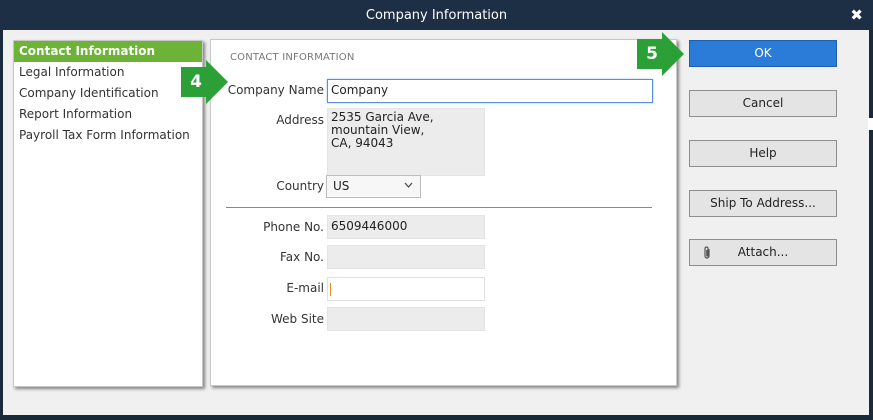 This screenshot has width=873, height=420. Describe the element at coordinates (673, 54) in the screenshot. I see `callout-step-5-arrow` at that location.